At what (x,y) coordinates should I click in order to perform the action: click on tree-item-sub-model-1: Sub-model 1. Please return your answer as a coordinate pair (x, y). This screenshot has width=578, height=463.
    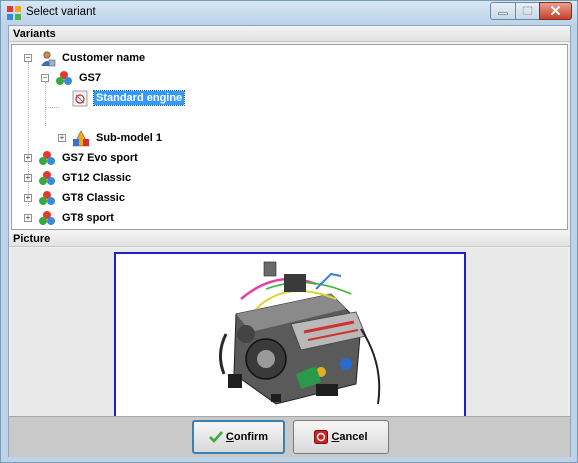
    Looking at the image, I should click on (118, 138).